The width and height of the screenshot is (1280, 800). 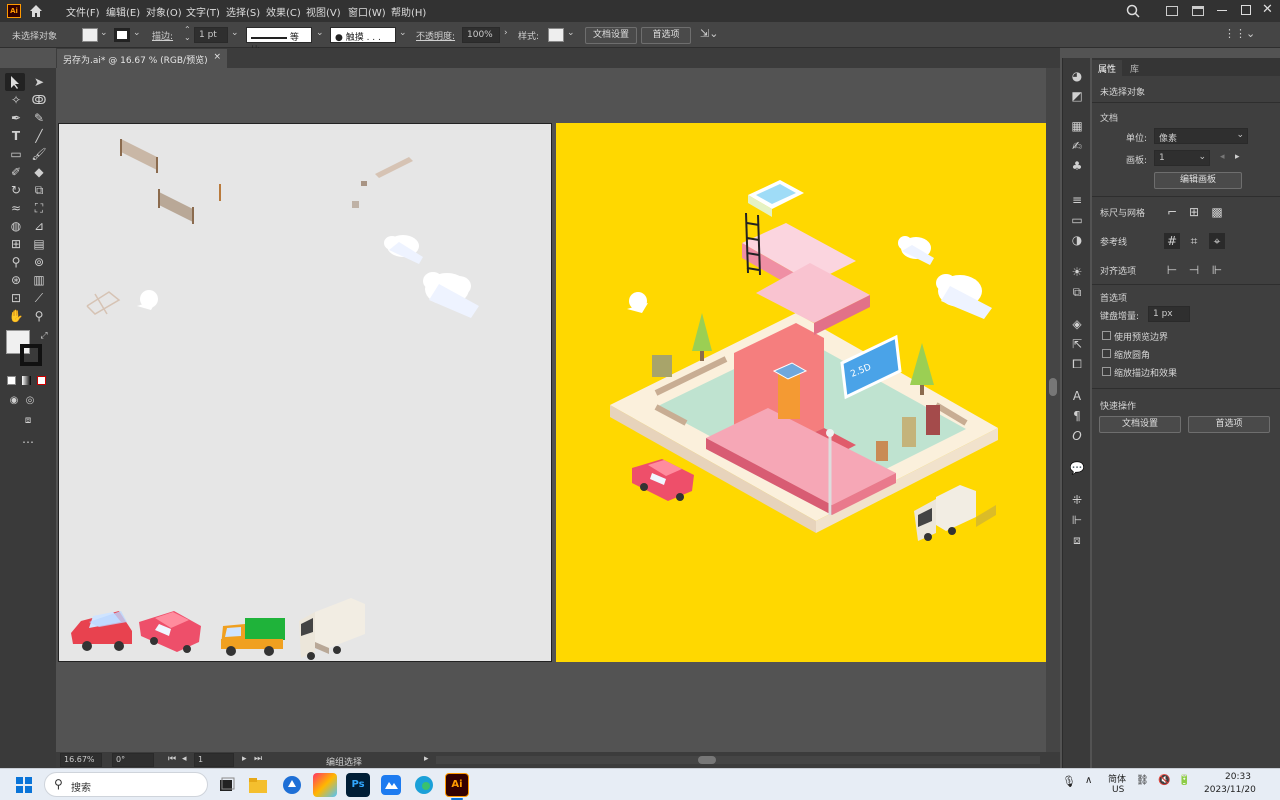 What do you see at coordinates (39, 172) in the screenshot?
I see `eraser-icon: ◆` at bounding box center [39, 172].